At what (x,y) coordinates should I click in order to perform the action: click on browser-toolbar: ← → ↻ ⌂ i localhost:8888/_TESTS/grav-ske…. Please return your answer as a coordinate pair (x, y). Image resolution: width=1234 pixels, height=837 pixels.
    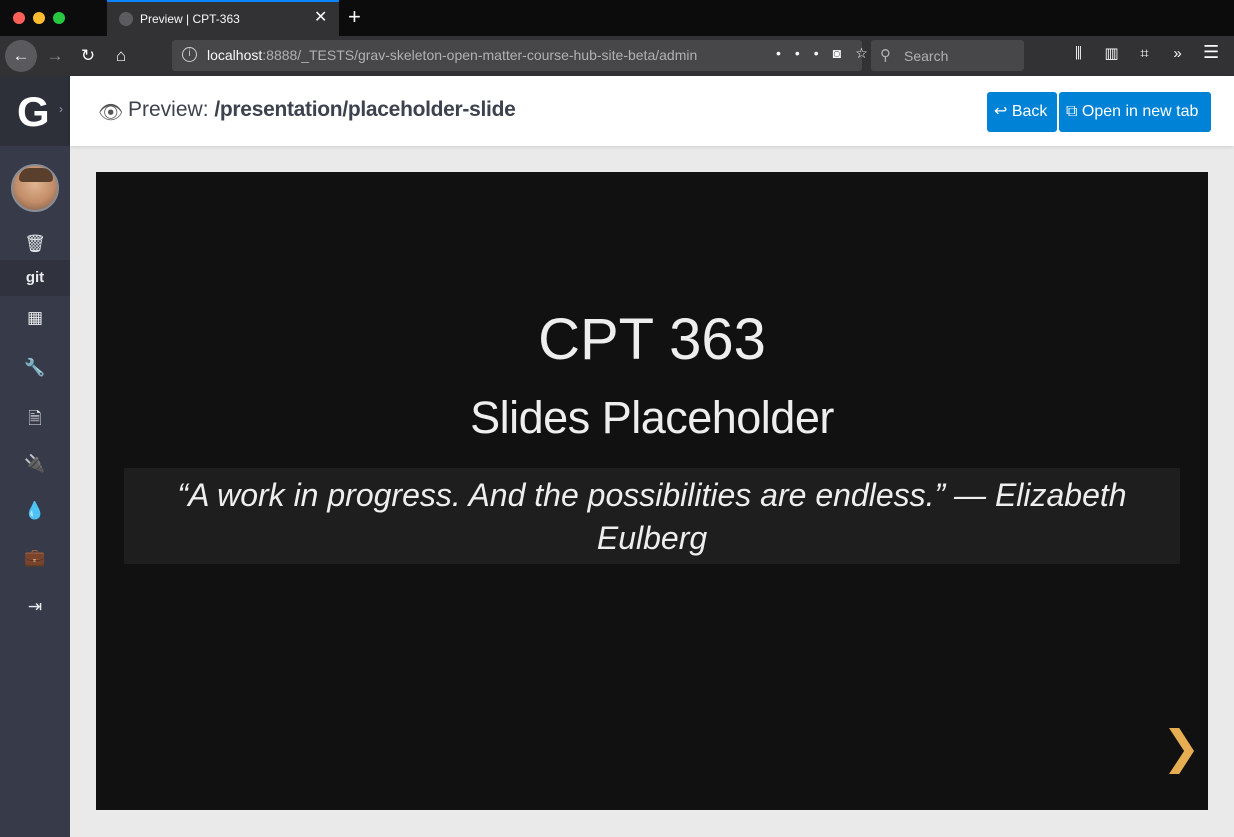
    Looking at the image, I should click on (617, 56).